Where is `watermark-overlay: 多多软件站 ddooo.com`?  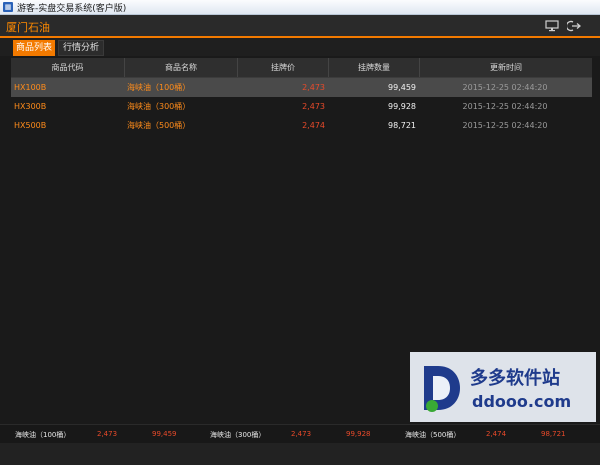 watermark-overlay: 多多软件站 ddooo.com is located at coordinates (503, 387).